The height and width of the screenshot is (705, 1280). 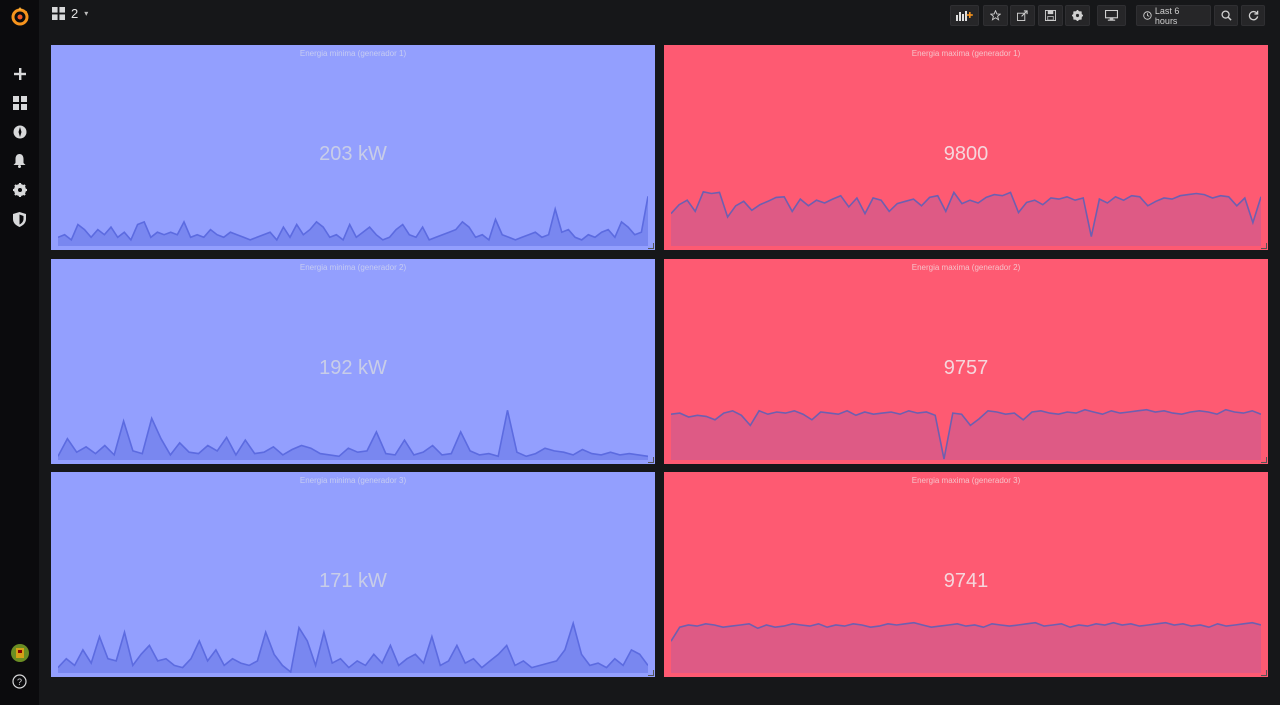 What do you see at coordinates (353, 154) in the screenshot?
I see `panel-value: 203 kW` at bounding box center [353, 154].